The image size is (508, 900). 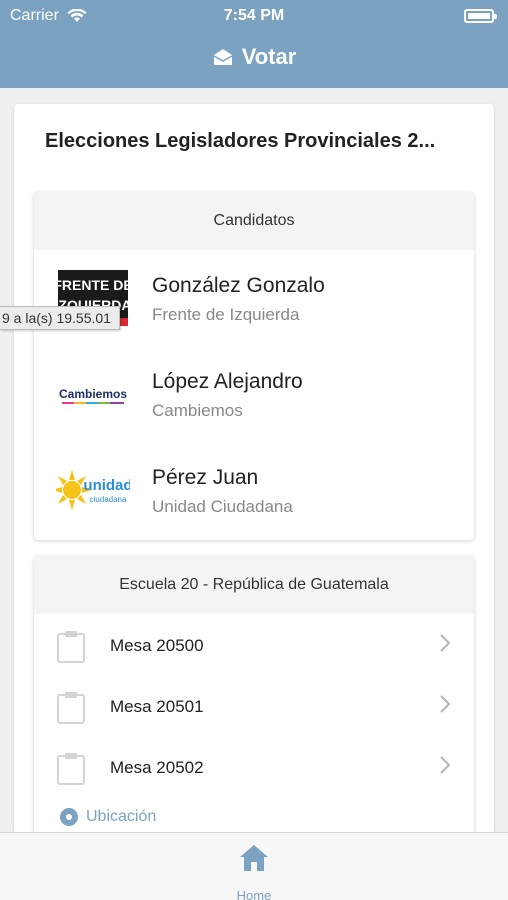 I want to click on tab-bar: Home, so click(x=254, y=866).